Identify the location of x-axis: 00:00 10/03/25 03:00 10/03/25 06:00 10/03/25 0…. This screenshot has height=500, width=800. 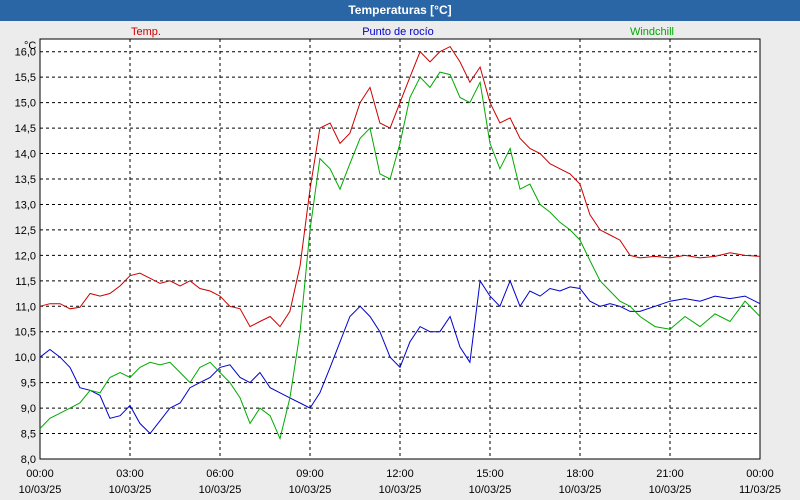
(400, 482).